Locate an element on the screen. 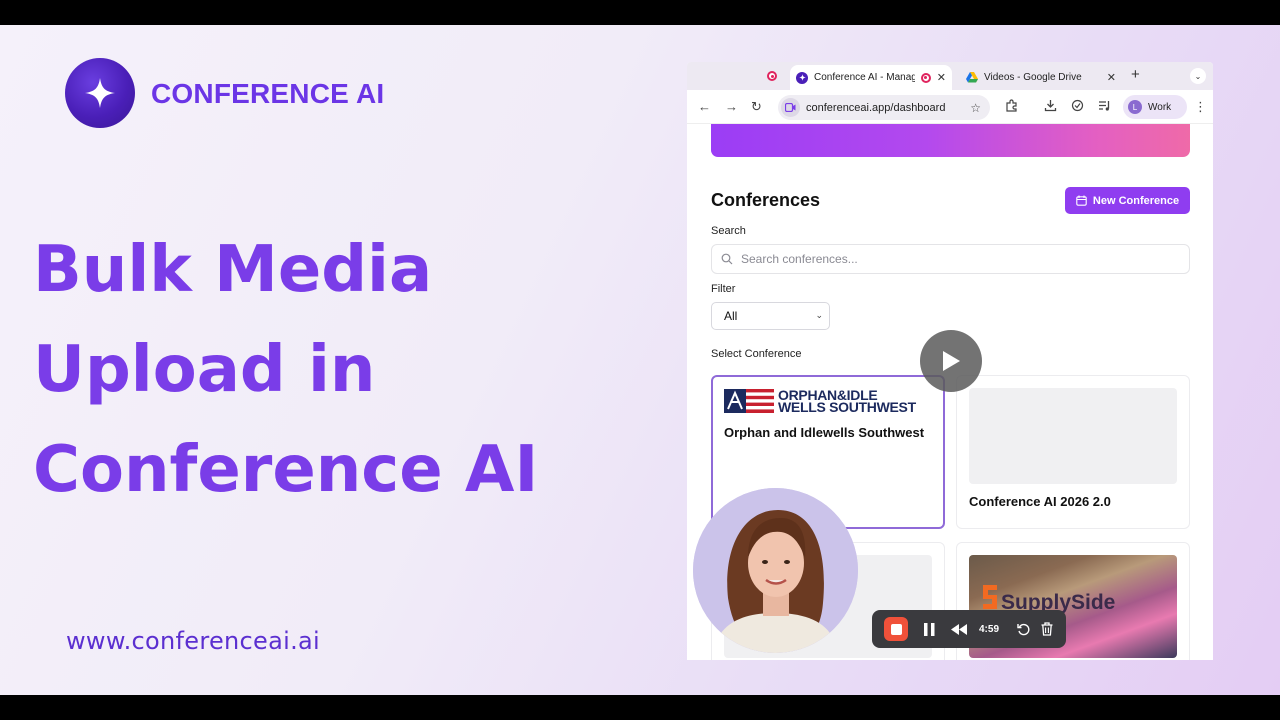 The image size is (1280, 720). recording-indicator-icon is located at coordinates (925, 77).